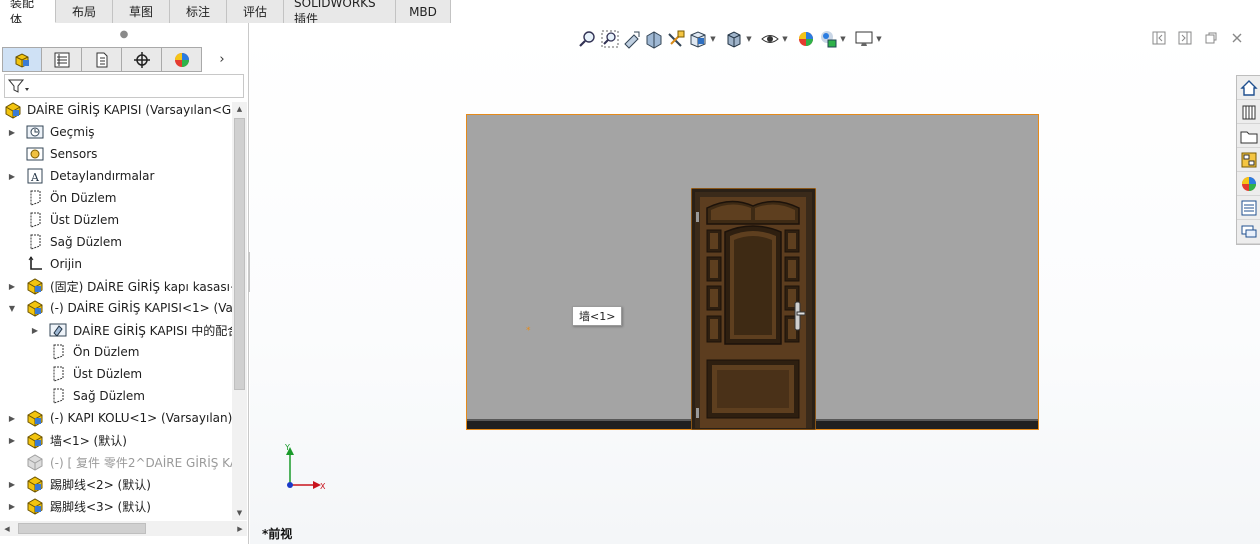 This screenshot has height=544, width=1260. What do you see at coordinates (1237, 38) in the screenshot?
I see `close-window-button` at bounding box center [1237, 38].